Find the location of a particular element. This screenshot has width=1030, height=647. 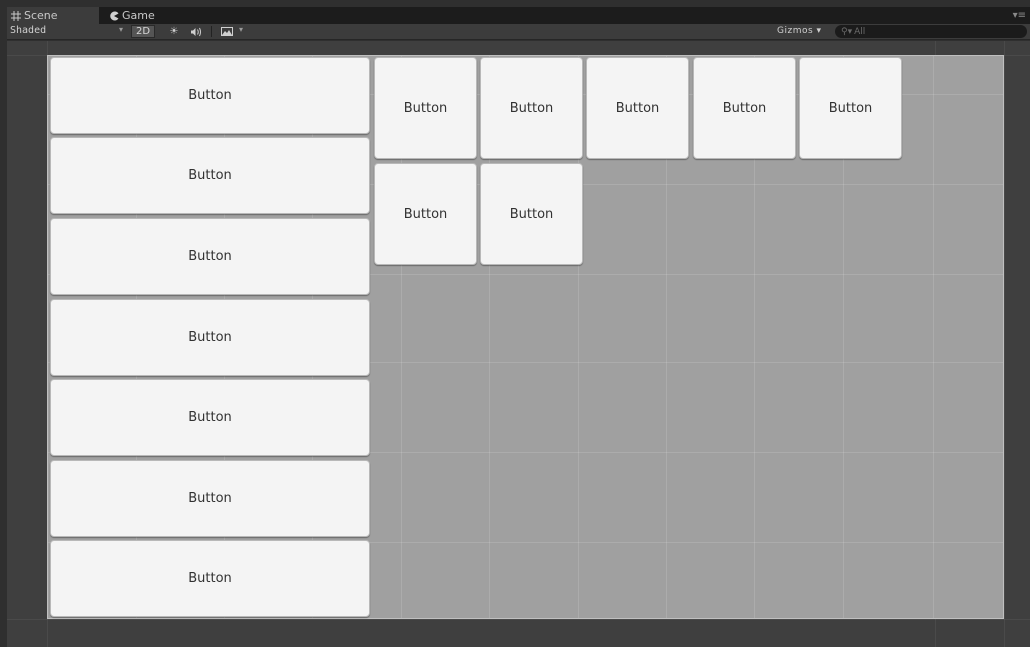

gizmos-dropdown: Gizmos ▾ is located at coordinates (799, 31).